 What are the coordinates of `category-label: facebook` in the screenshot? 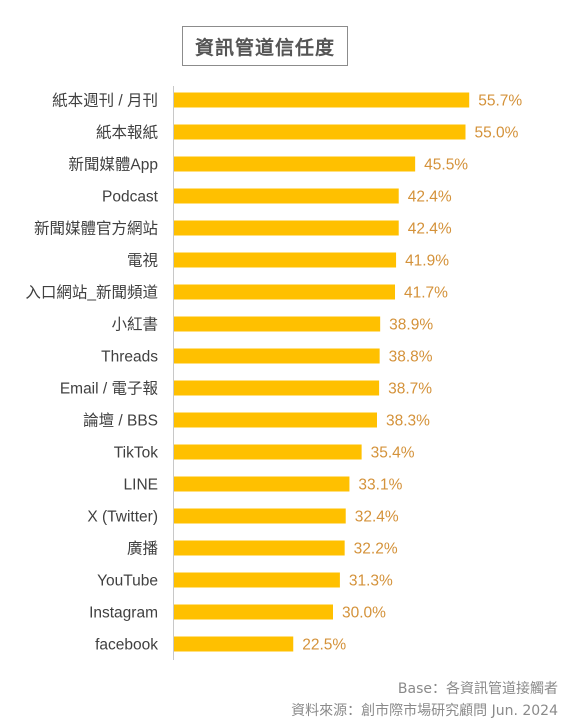 It's located at (126, 645).